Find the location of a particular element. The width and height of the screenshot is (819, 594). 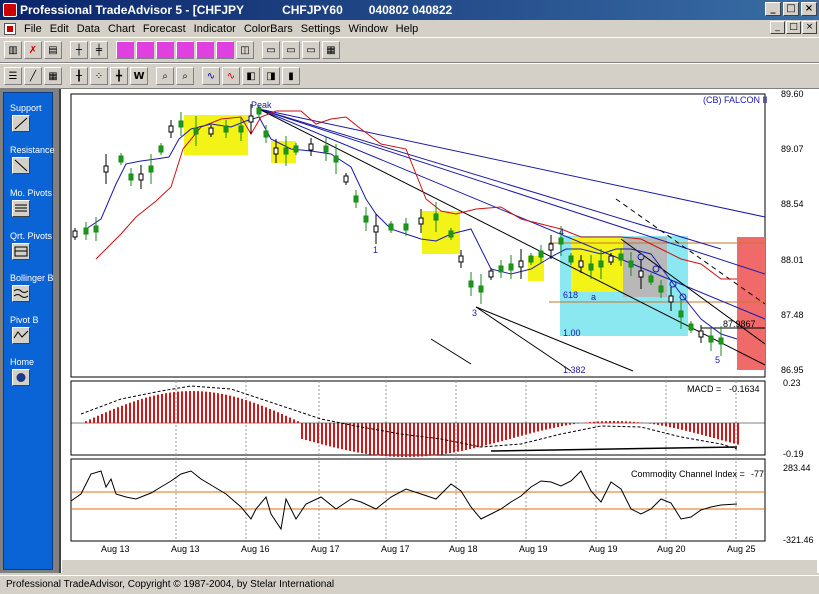

support-line-icon is located at coordinates (21, 123).